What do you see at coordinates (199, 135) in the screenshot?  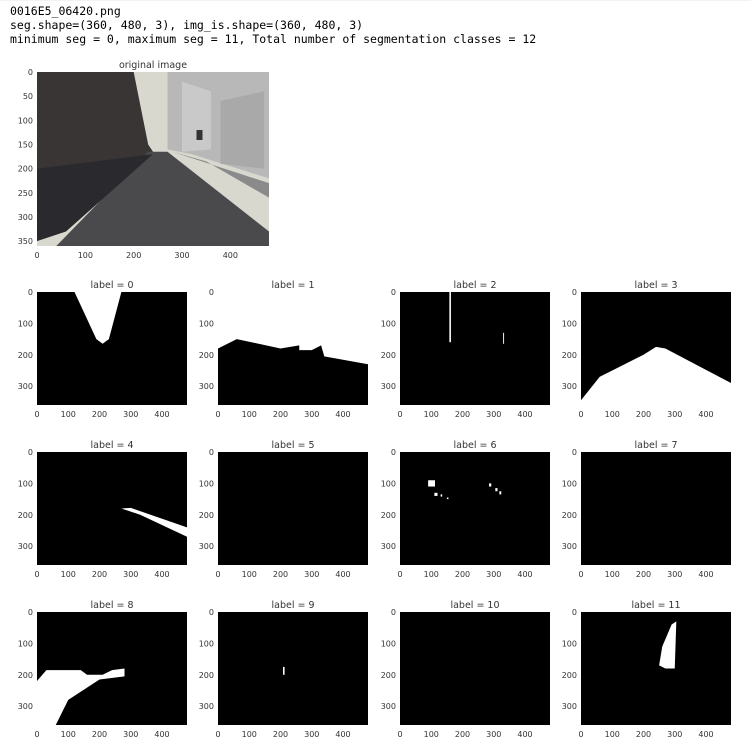 I see `shop-sign` at bounding box center [199, 135].